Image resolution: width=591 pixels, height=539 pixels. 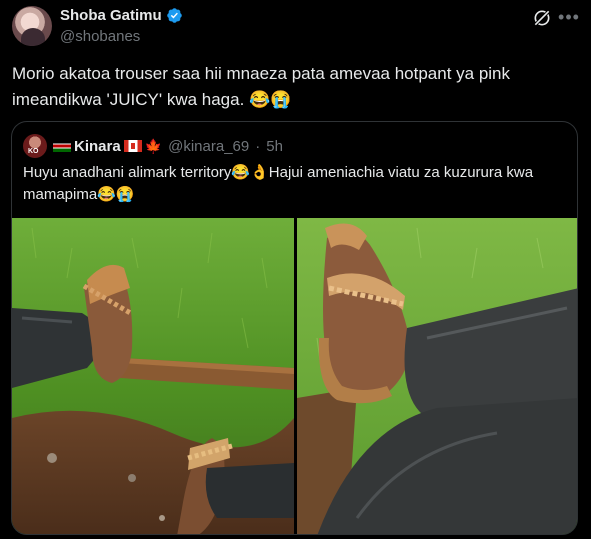 I want to click on author-display-name: Shoba Gatimu, so click(x=111, y=15).